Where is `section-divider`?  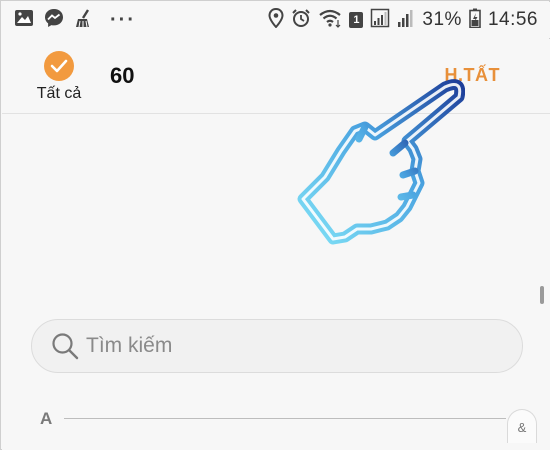 section-divider is located at coordinates (285, 418).